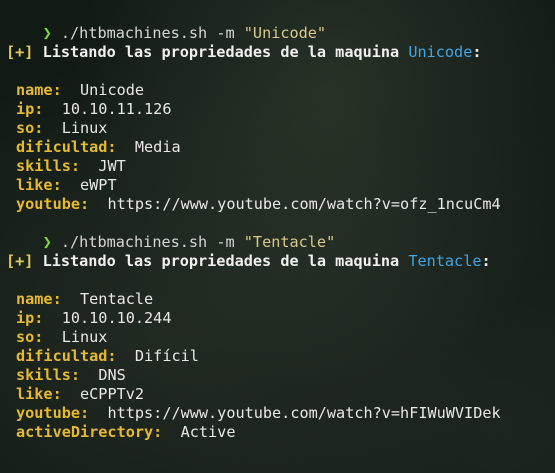 This screenshot has height=473, width=555. What do you see at coordinates (445, 261) in the screenshot?
I see `machine-name: Tentacle` at bounding box center [445, 261].